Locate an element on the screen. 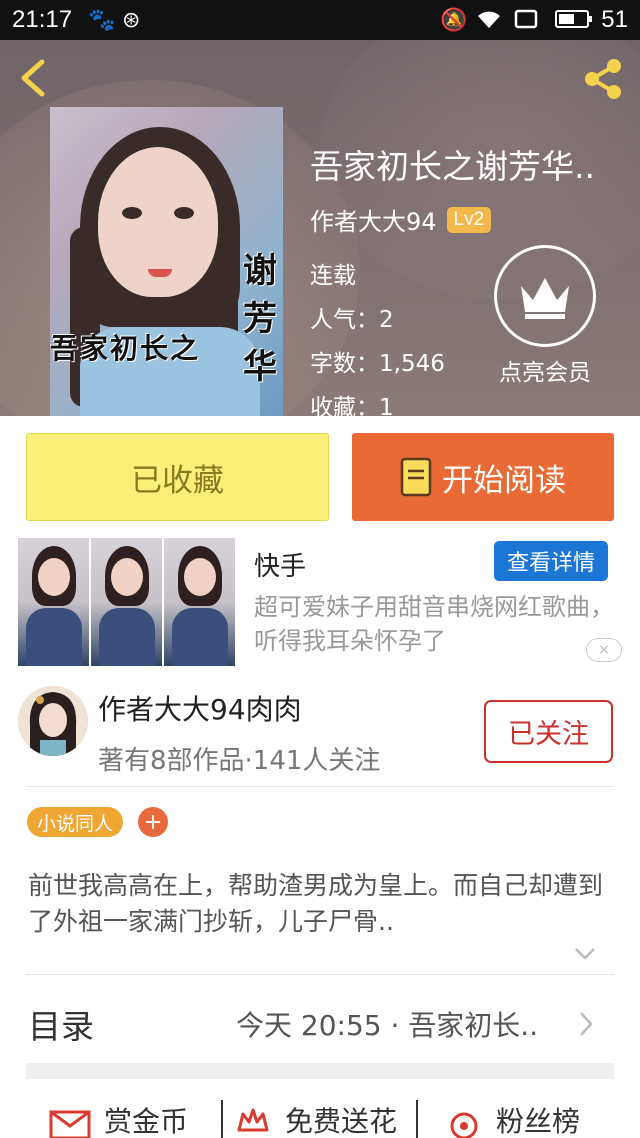  start-reading-button: 开始阅读 is located at coordinates (483, 477).